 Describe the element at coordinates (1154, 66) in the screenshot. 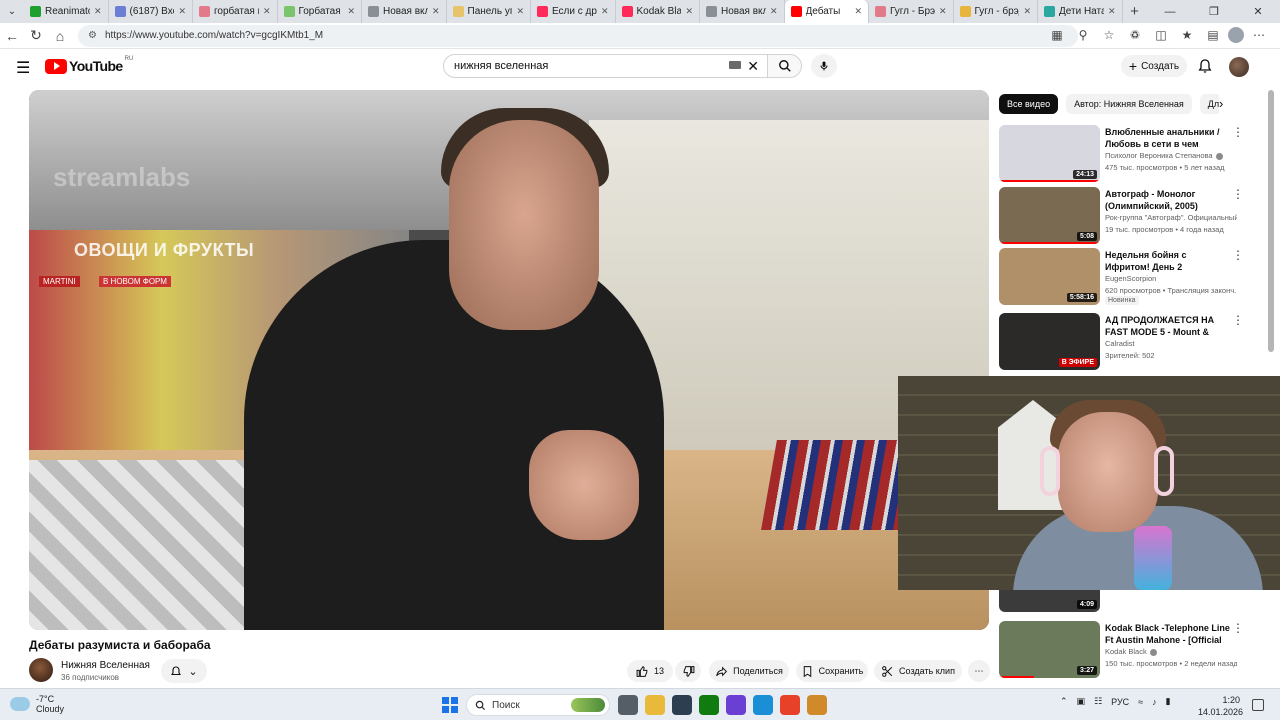

I see `create-button: + Создать` at that location.